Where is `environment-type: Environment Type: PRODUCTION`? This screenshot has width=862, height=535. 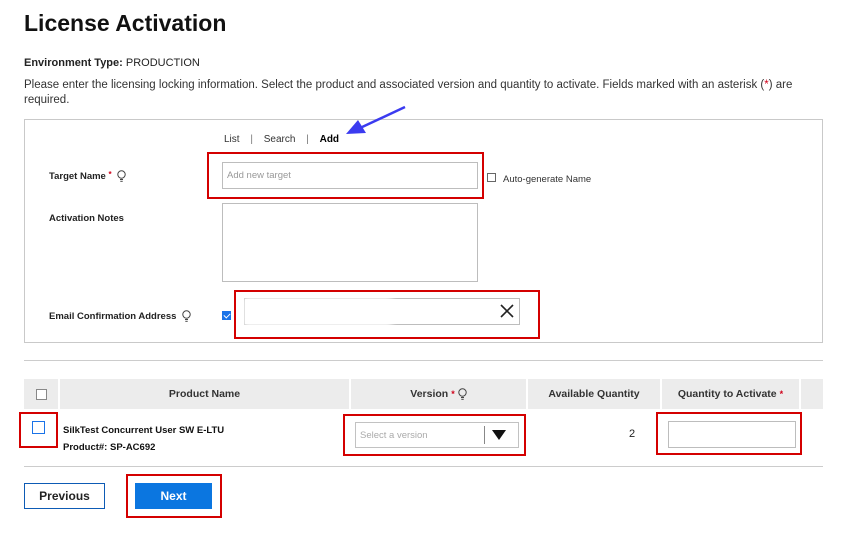
environment-type: Environment Type: PRODUCTION is located at coordinates (112, 63).